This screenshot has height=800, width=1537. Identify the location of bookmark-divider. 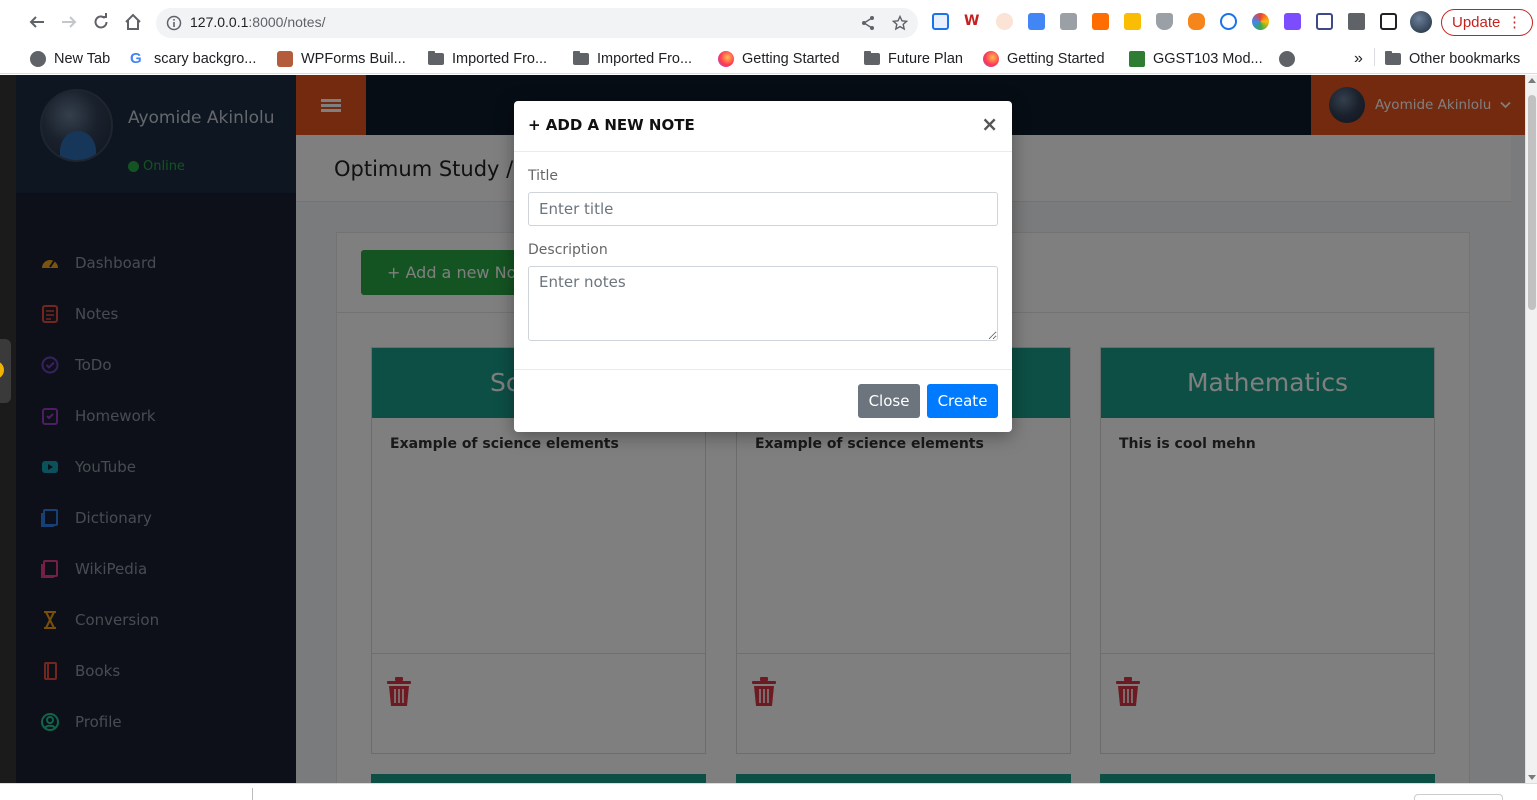
(1374, 57).